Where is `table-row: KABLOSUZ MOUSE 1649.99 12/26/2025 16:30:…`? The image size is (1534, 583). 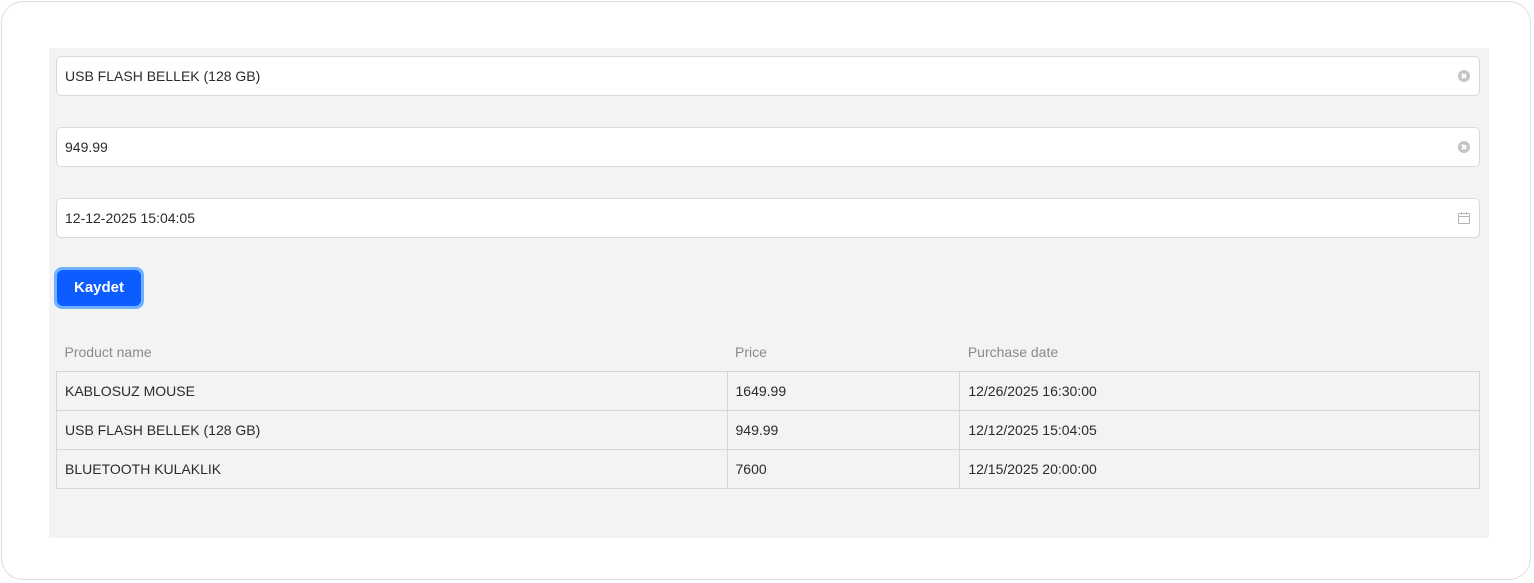
table-row: KABLOSUZ MOUSE 1649.99 12/26/2025 16:30:… is located at coordinates (768, 390).